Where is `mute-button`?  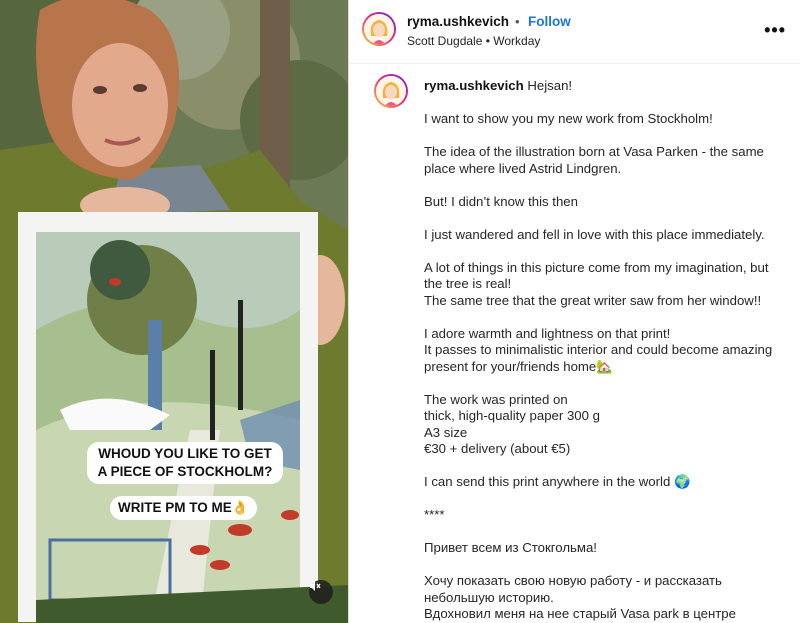 mute-button is located at coordinates (321, 592).